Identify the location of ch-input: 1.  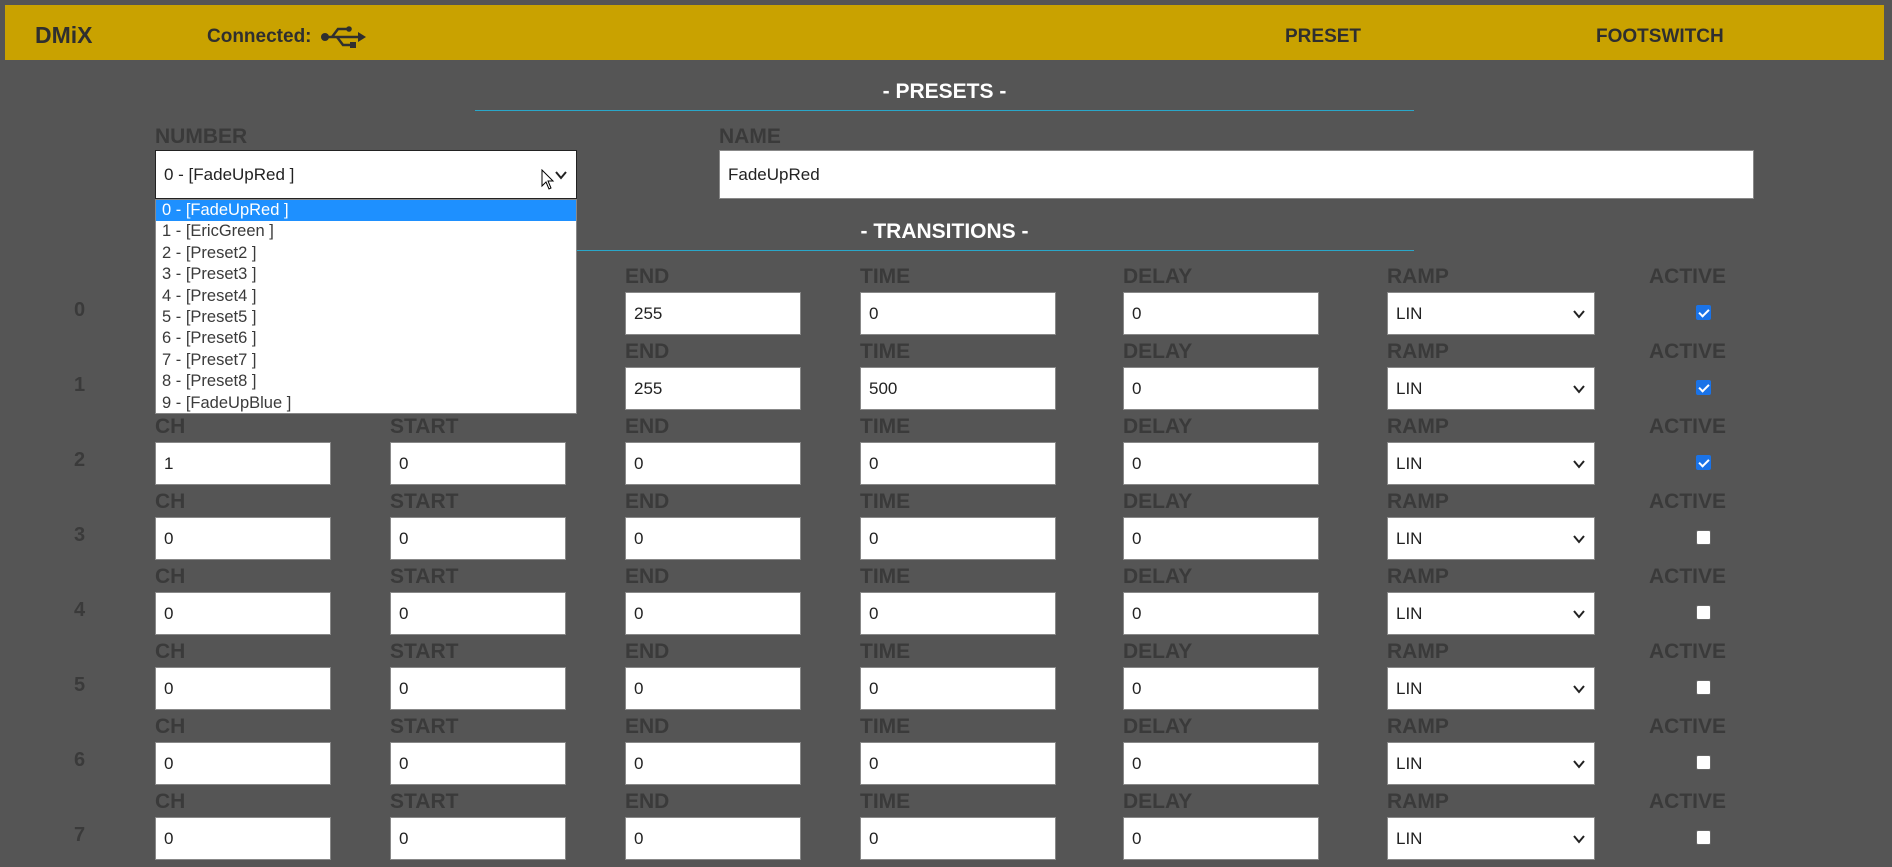
(243, 463).